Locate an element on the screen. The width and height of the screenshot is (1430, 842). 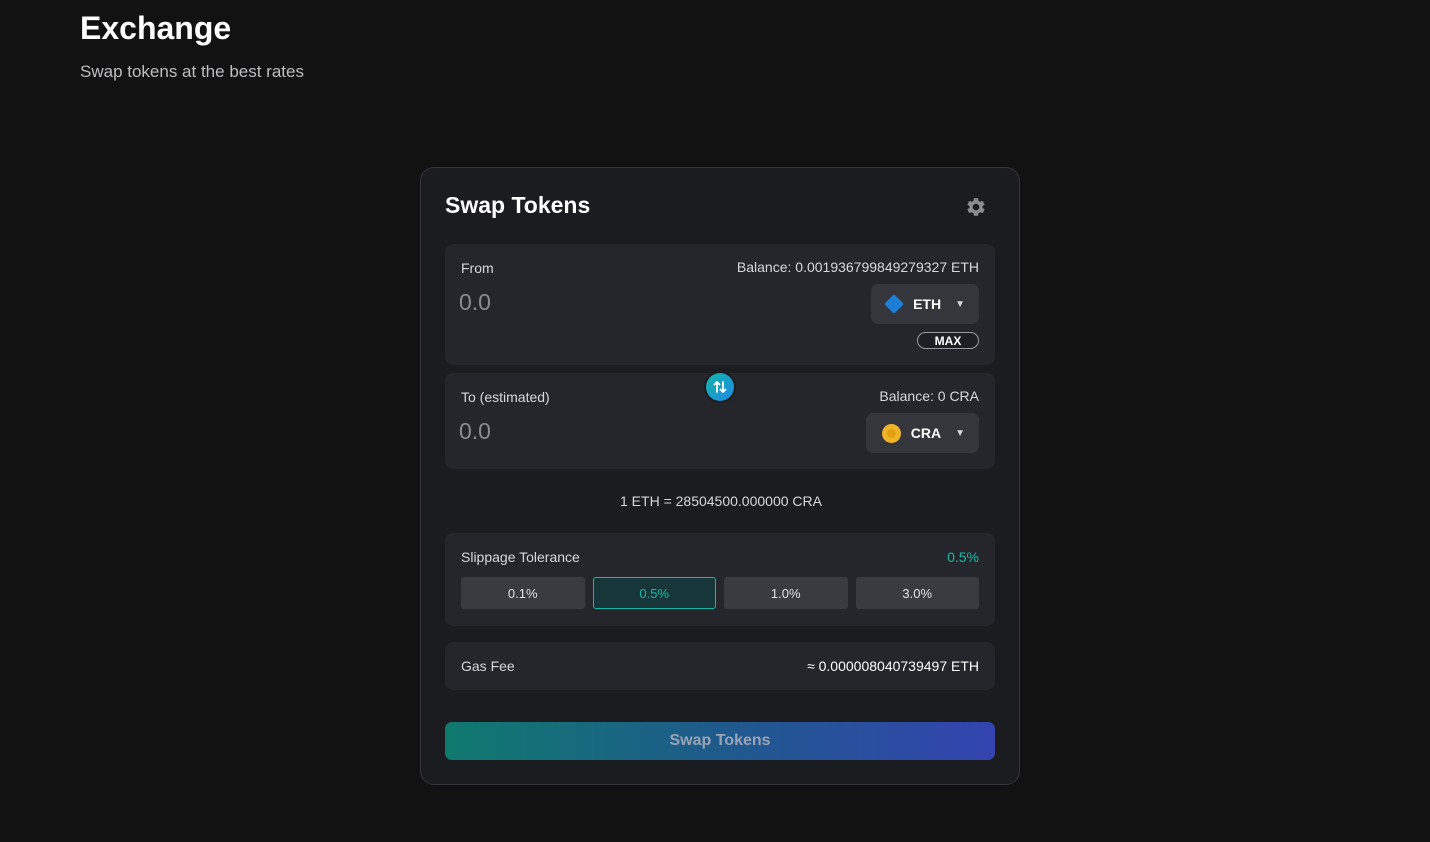
exchange-rate: 1 ETH = 28504500.000000 CRA is located at coordinates (721, 501).